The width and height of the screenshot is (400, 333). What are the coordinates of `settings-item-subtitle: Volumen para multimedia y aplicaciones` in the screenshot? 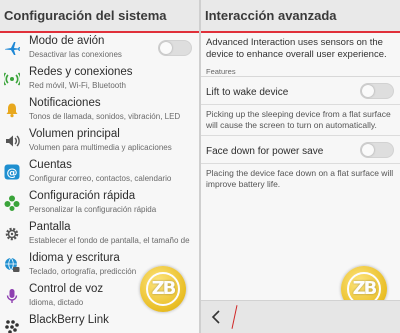 It's located at (100, 147).